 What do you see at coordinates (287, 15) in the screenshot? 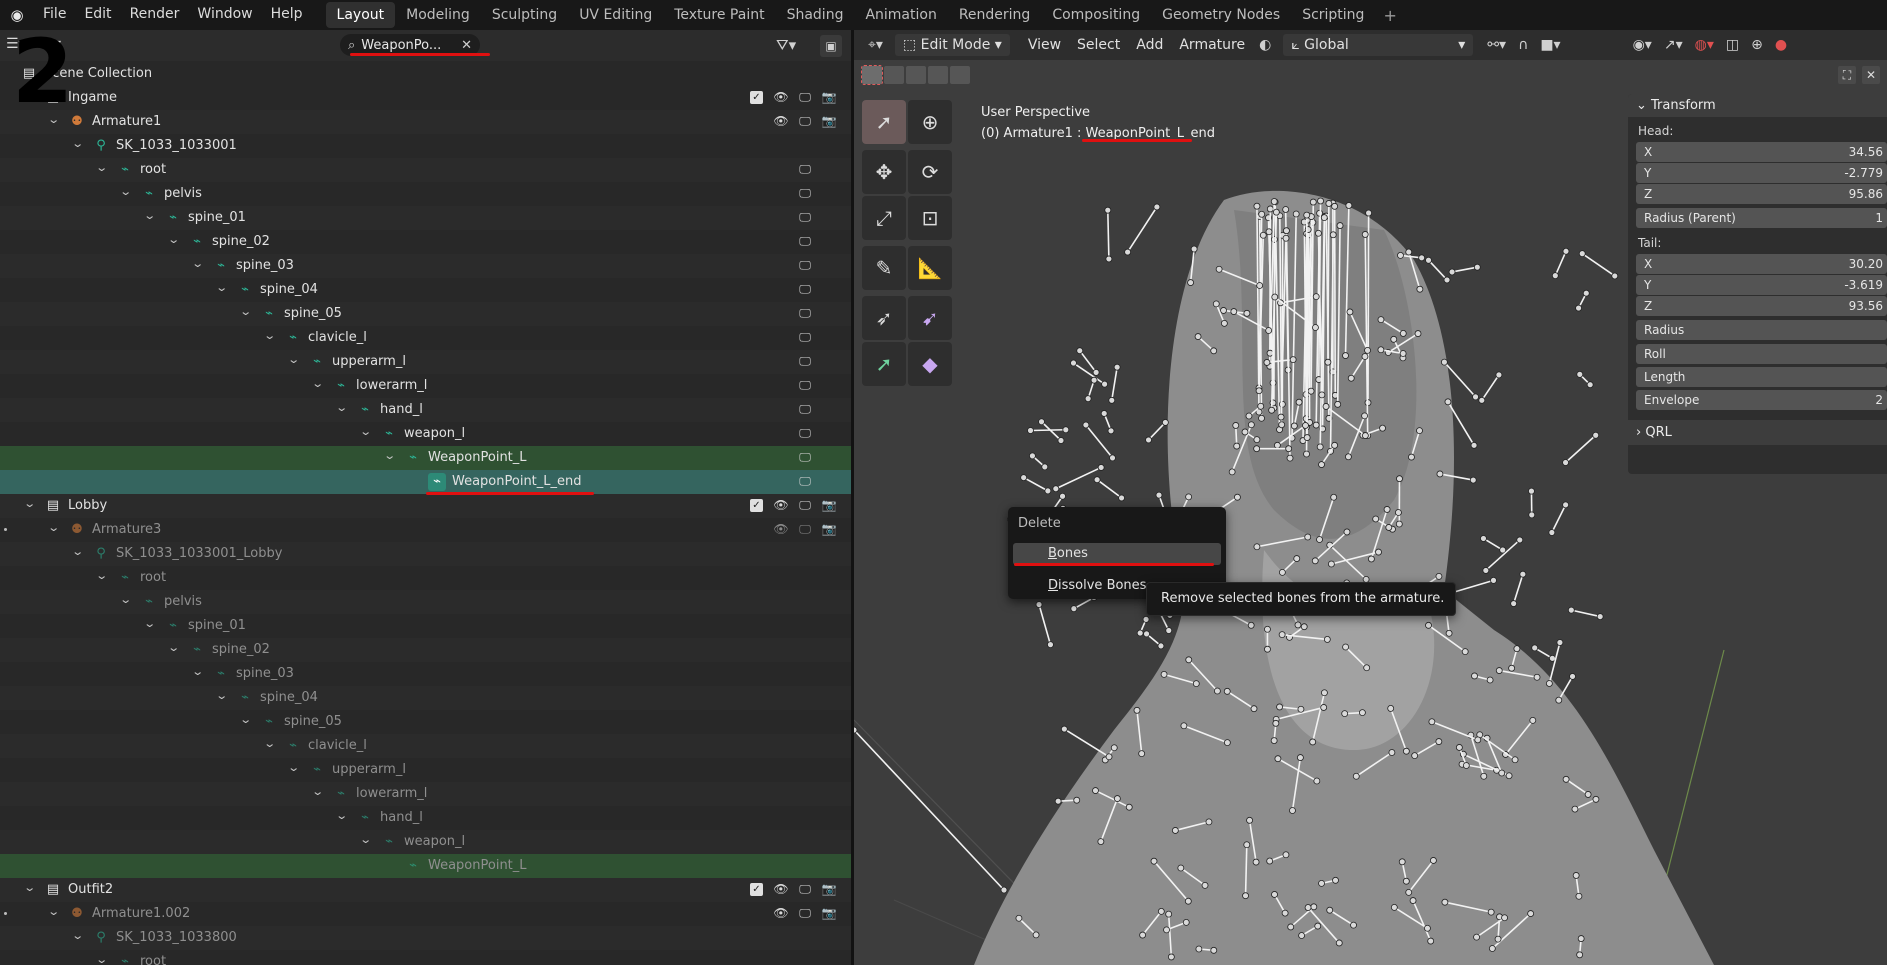
I see `menu-help: Help` at bounding box center [287, 15].